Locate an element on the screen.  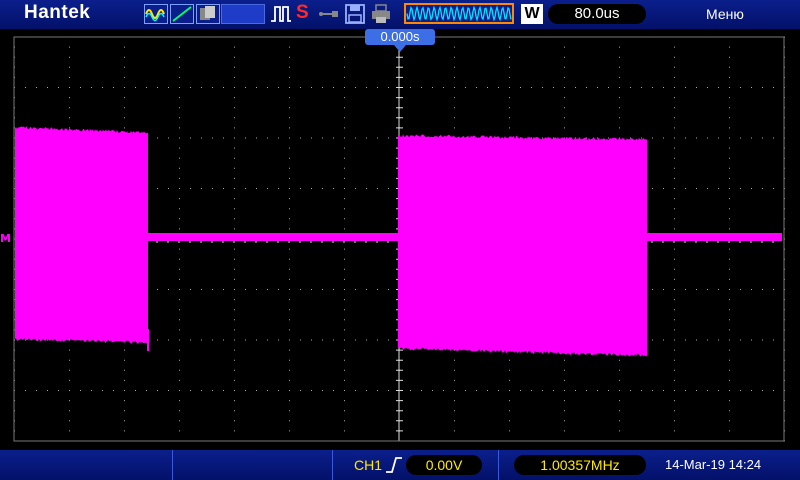
waveform-overview is located at coordinates (459, 13).